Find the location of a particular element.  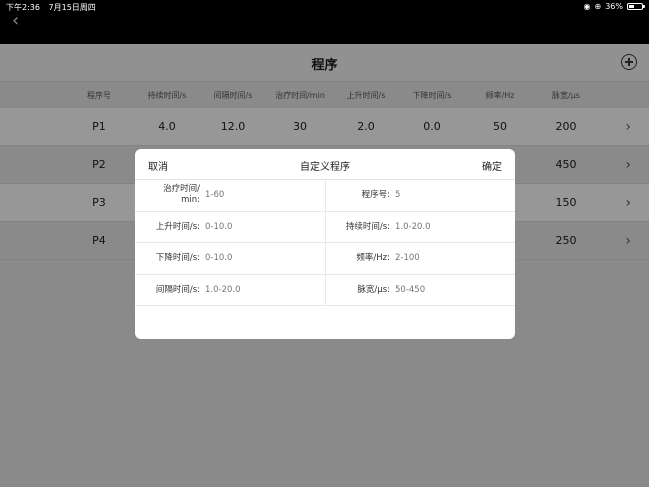

col-header: 下降时间/s is located at coordinates (432, 95).